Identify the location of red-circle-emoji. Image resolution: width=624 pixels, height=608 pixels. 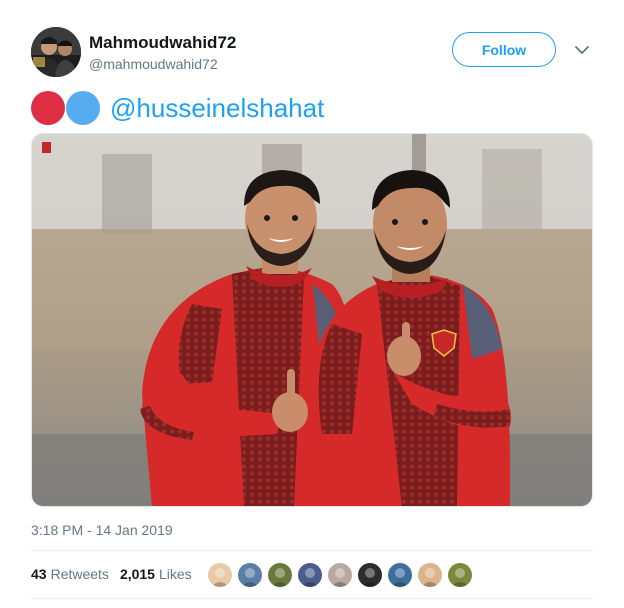
(48, 108).